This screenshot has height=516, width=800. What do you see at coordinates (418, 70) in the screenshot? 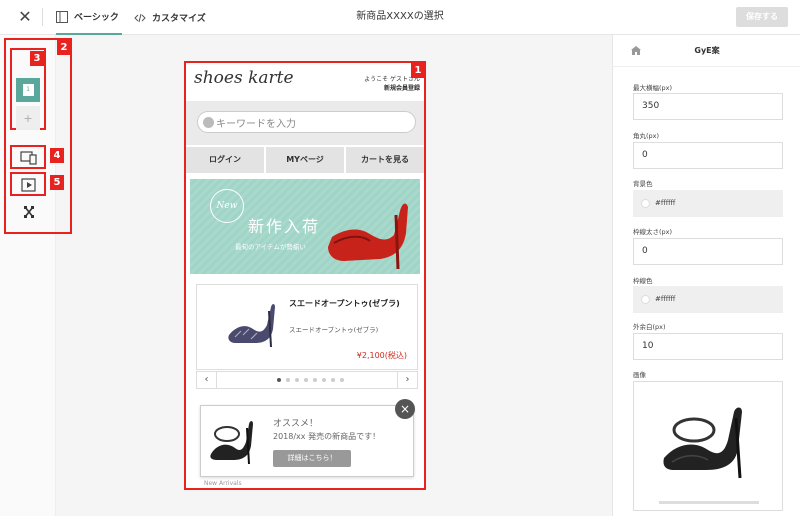
I see `callout-badge-1: 1` at bounding box center [418, 70].